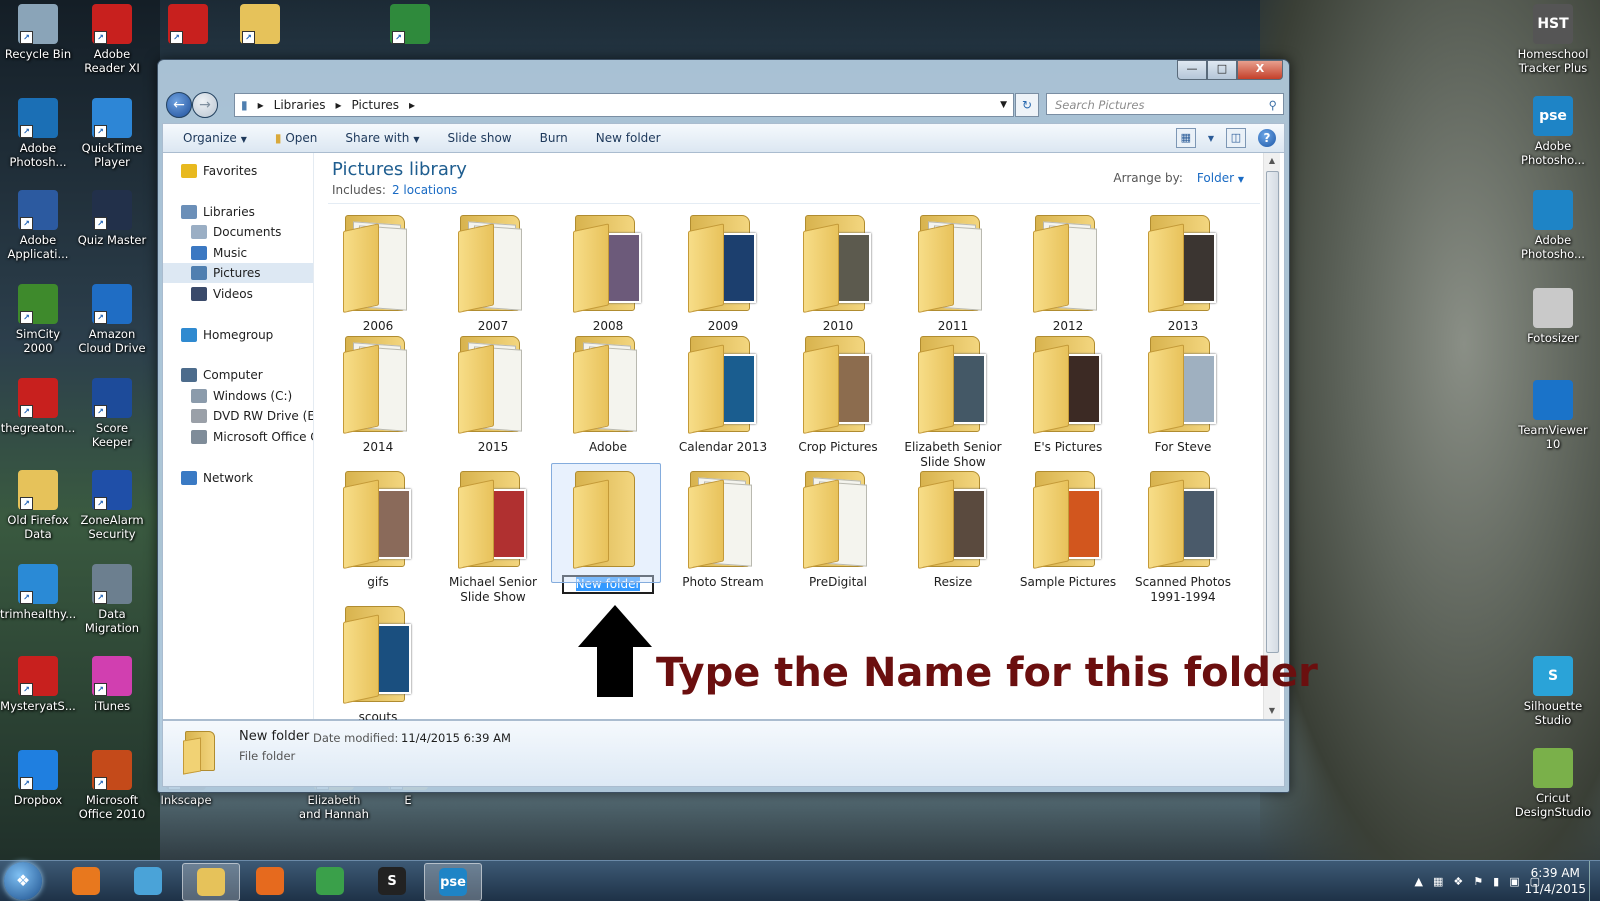 This screenshot has width=1600, height=901. I want to click on share-with-button: Share with ▼, so click(382, 138).